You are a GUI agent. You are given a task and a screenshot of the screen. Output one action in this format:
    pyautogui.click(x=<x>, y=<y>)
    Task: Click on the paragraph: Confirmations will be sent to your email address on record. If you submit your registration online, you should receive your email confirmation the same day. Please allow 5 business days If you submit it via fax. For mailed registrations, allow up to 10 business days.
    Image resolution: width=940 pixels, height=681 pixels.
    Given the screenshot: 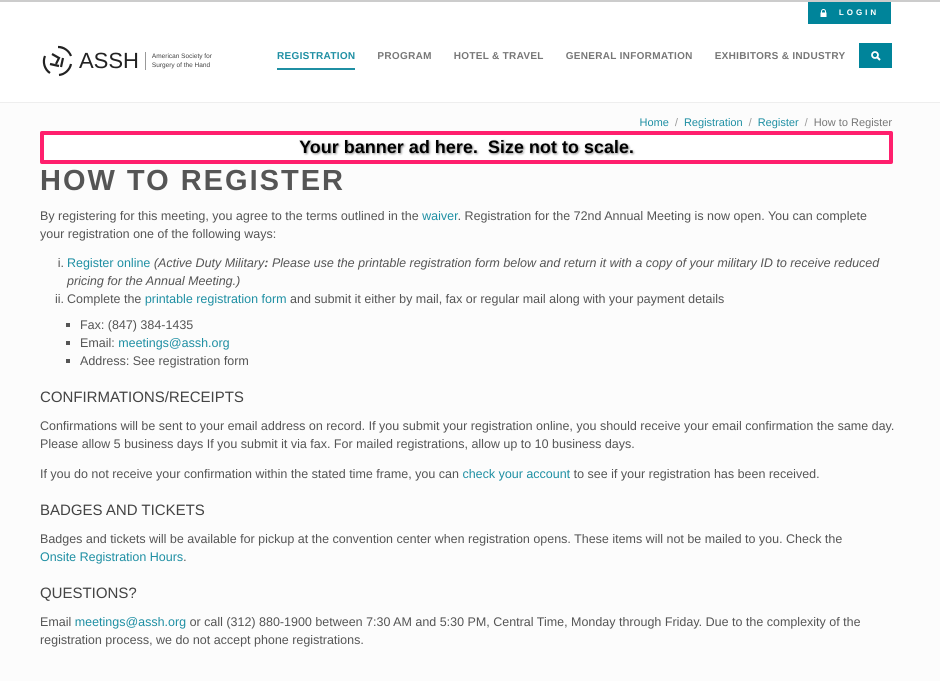 What is the action you would take?
    pyautogui.click(x=468, y=435)
    